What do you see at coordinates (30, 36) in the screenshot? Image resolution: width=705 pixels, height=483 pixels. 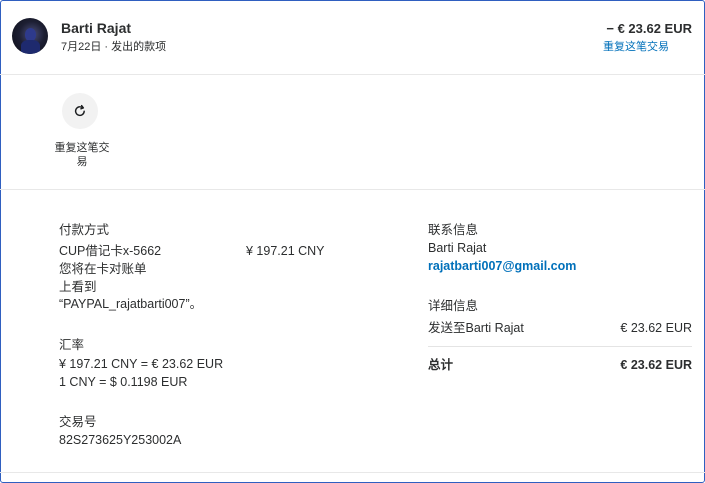 I see `avatar` at bounding box center [30, 36].